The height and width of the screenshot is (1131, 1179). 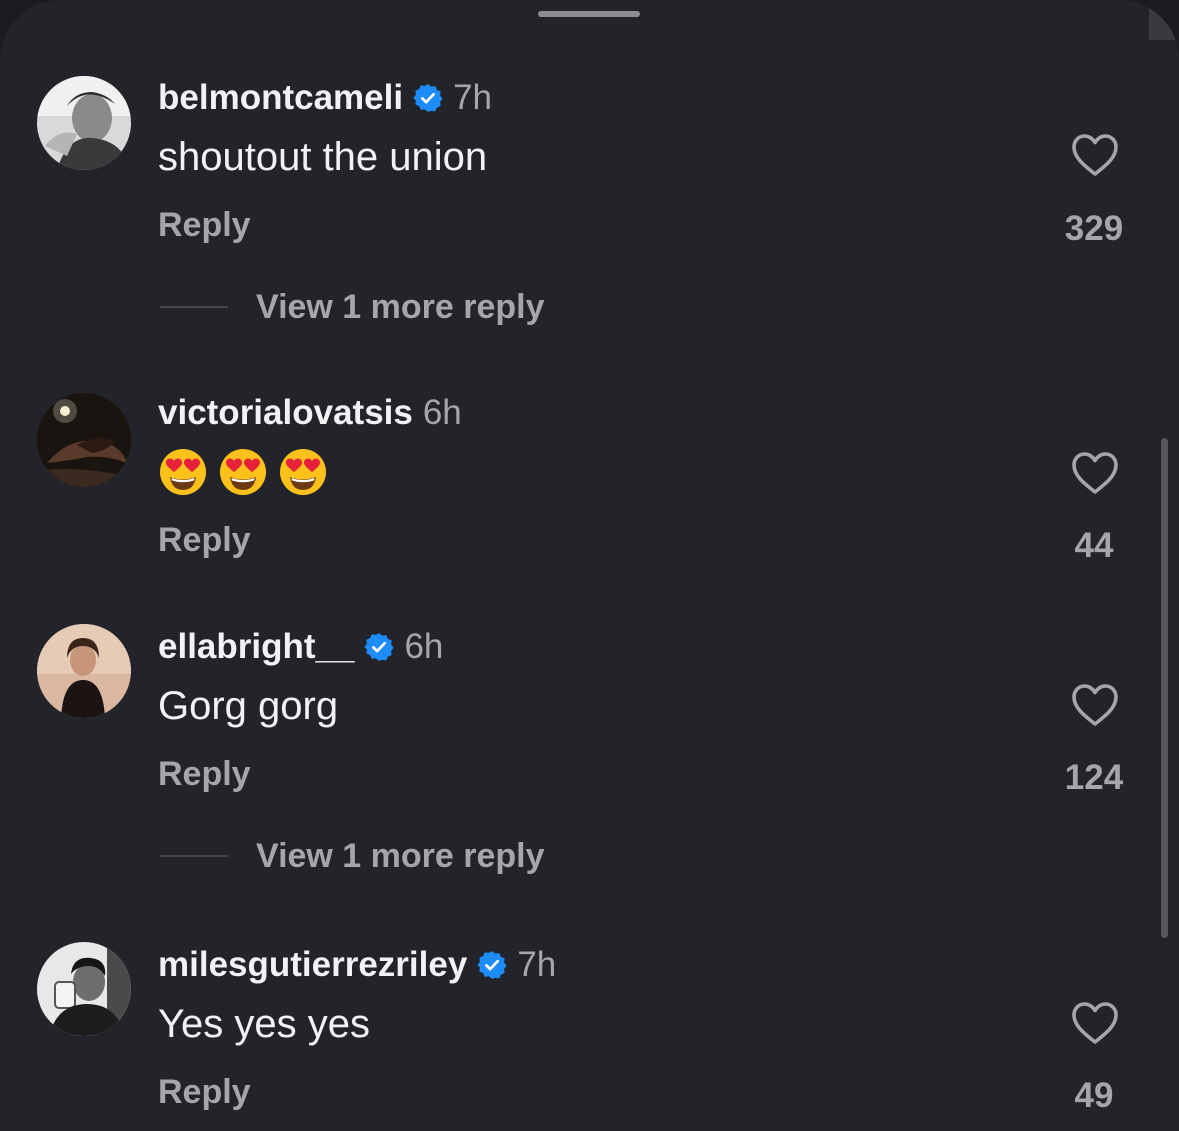 I want to click on comment-header: milesgutierrezriley 7h, so click(x=357, y=965).